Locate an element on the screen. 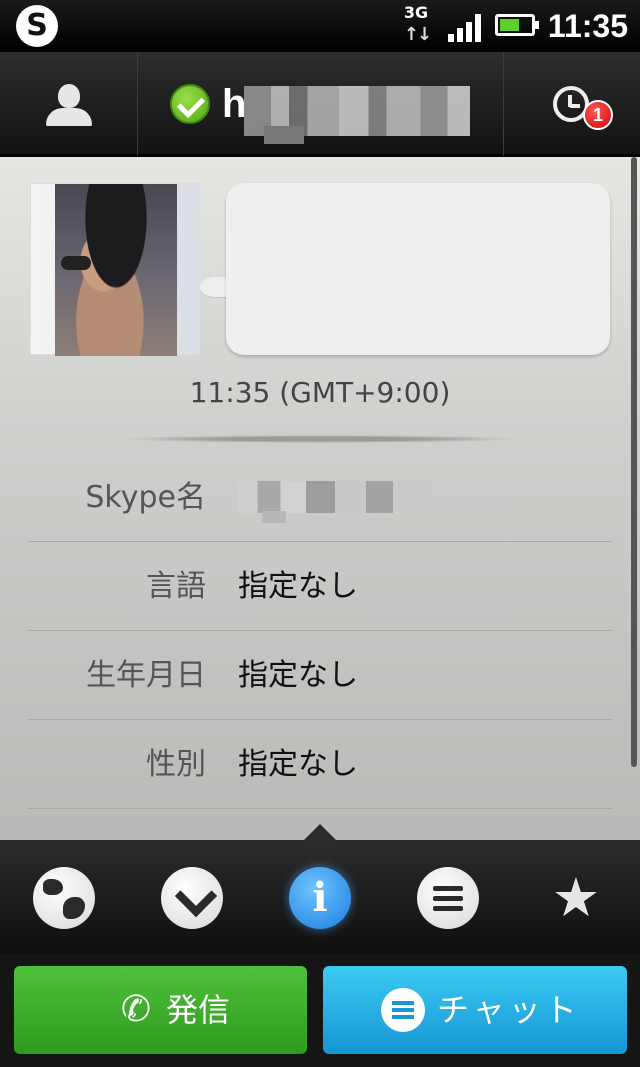 The width and height of the screenshot is (640, 1067). row-label: 言語 is located at coordinates (176, 586).